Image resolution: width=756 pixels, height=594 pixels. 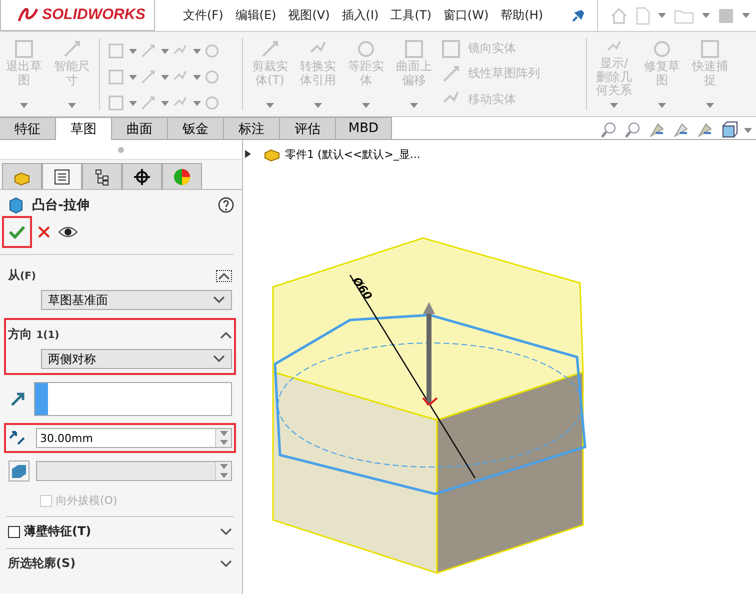 I want to click on close-icon, so click(x=44, y=232).